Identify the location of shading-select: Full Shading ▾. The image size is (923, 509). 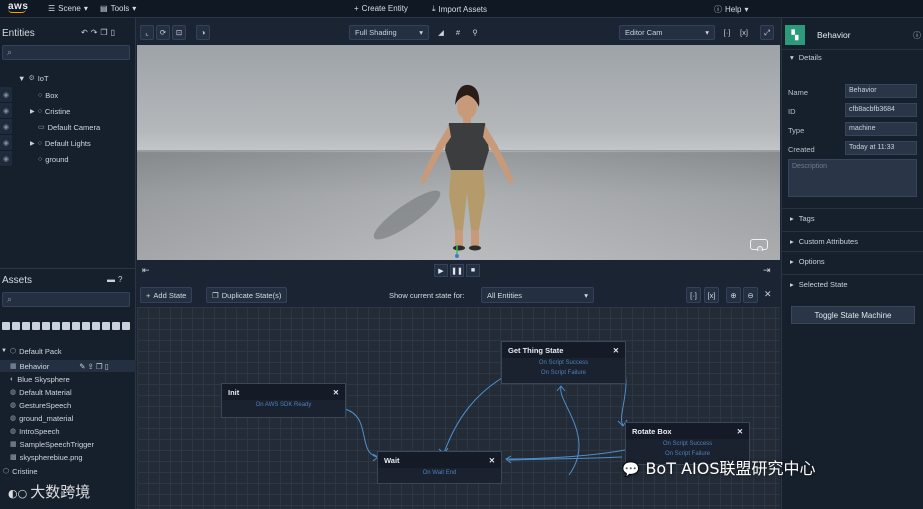
(389, 32).